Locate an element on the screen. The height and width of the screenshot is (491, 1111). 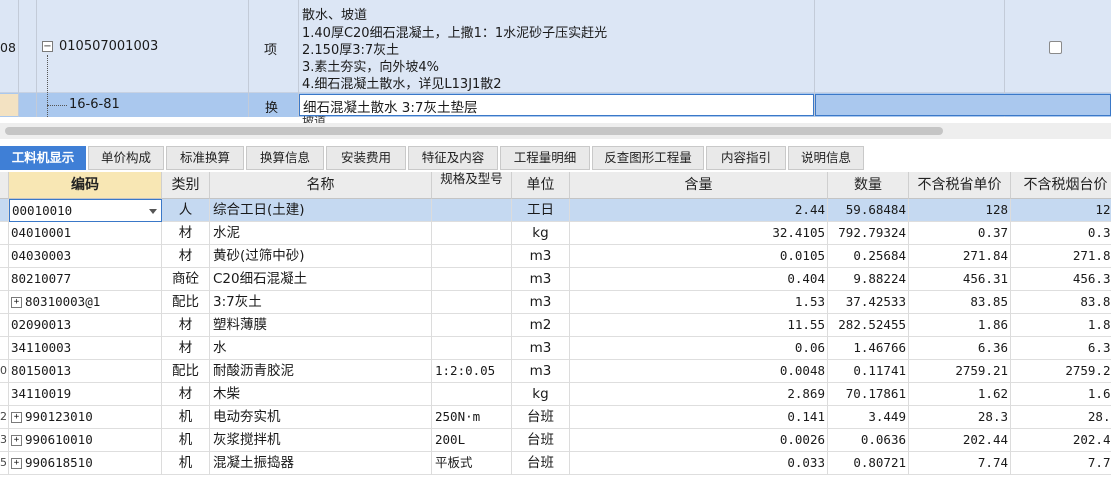
quantity-cell: 0.0636 is located at coordinates (868, 440).